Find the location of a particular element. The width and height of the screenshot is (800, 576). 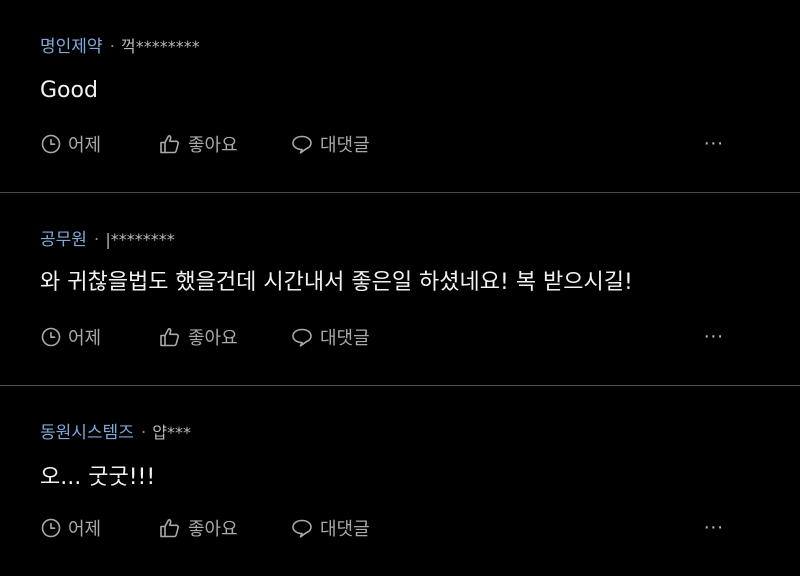

comment-meta: 공무원 · |******** is located at coordinates (107, 240).